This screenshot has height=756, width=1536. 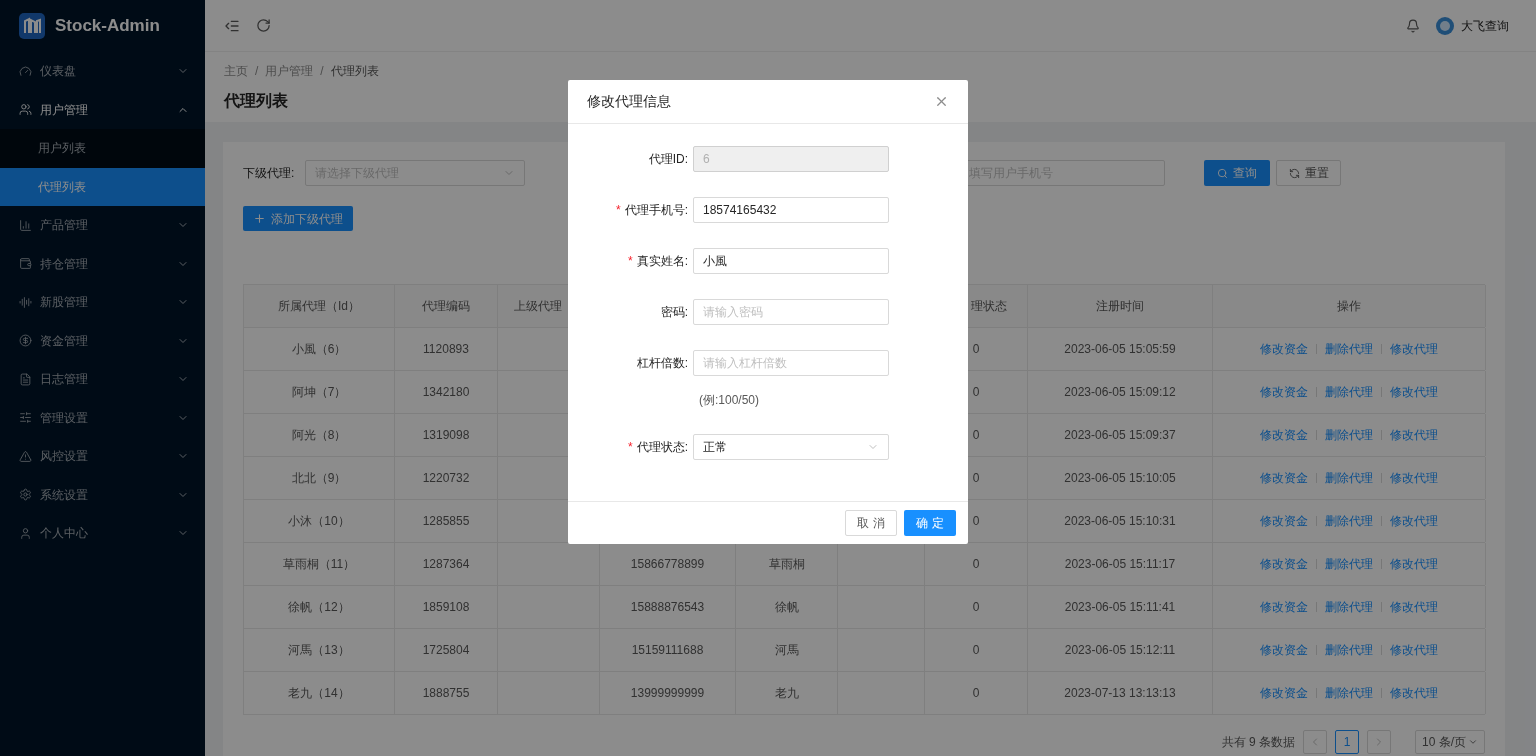 I want to click on table-cell: 北北（9）, so click(x=319, y=478).